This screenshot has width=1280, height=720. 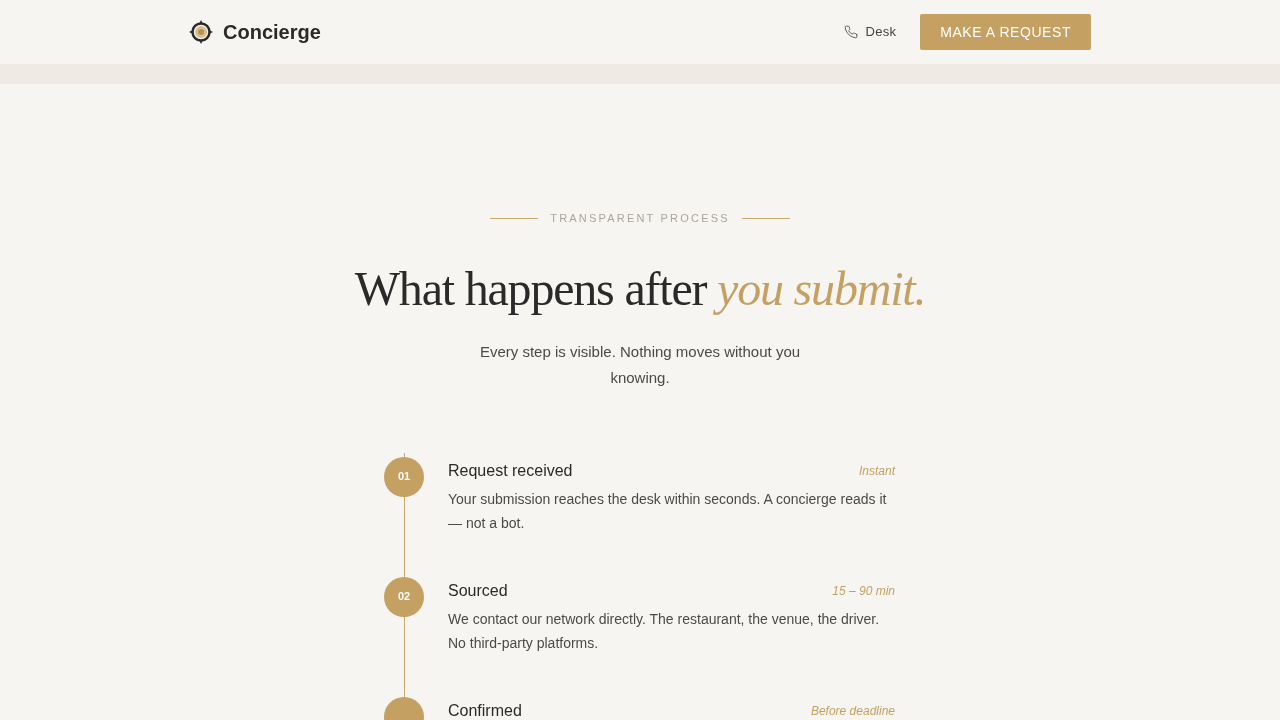 What do you see at coordinates (877, 470) in the screenshot?
I see `step-timing: Instant` at bounding box center [877, 470].